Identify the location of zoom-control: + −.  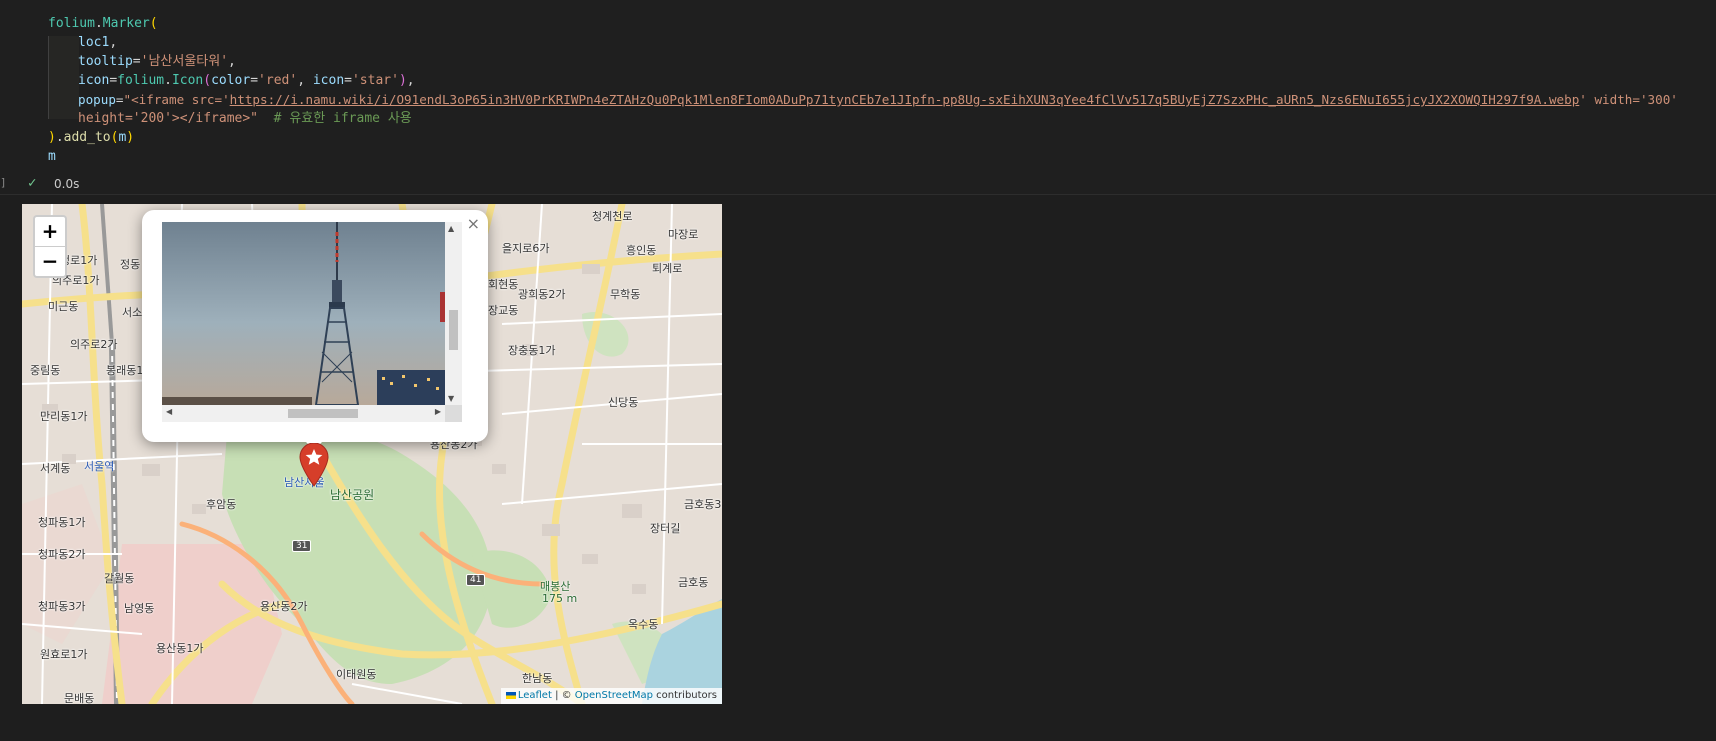
(50, 246).